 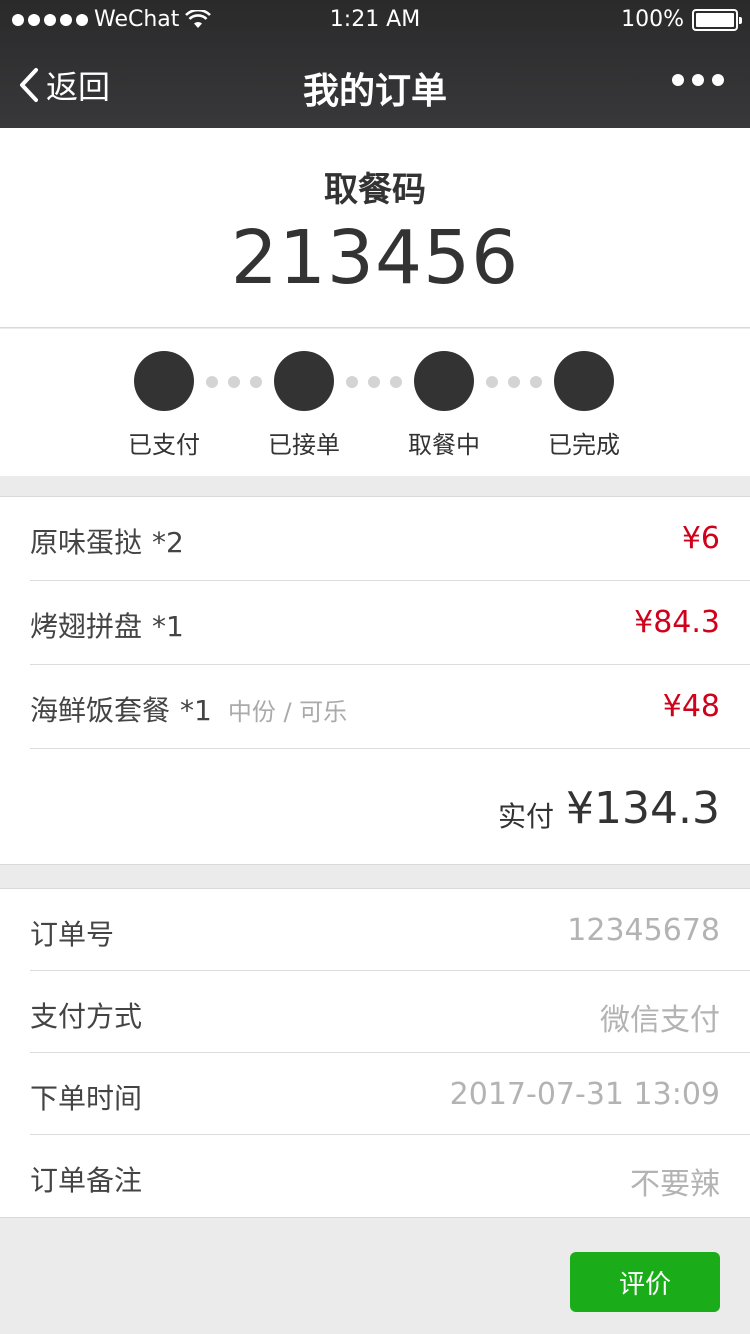 What do you see at coordinates (643, 930) in the screenshot?
I see `detail-value: 12345678` at bounding box center [643, 930].